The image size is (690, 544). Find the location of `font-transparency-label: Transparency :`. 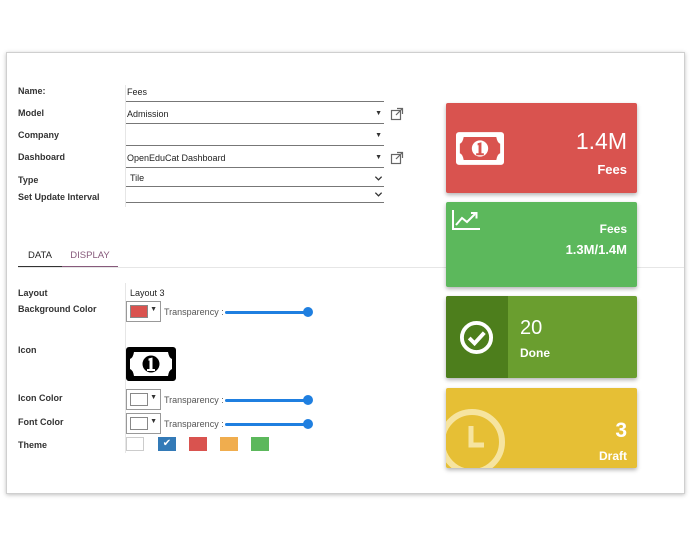

font-transparency-label: Transparency : is located at coordinates (194, 424).